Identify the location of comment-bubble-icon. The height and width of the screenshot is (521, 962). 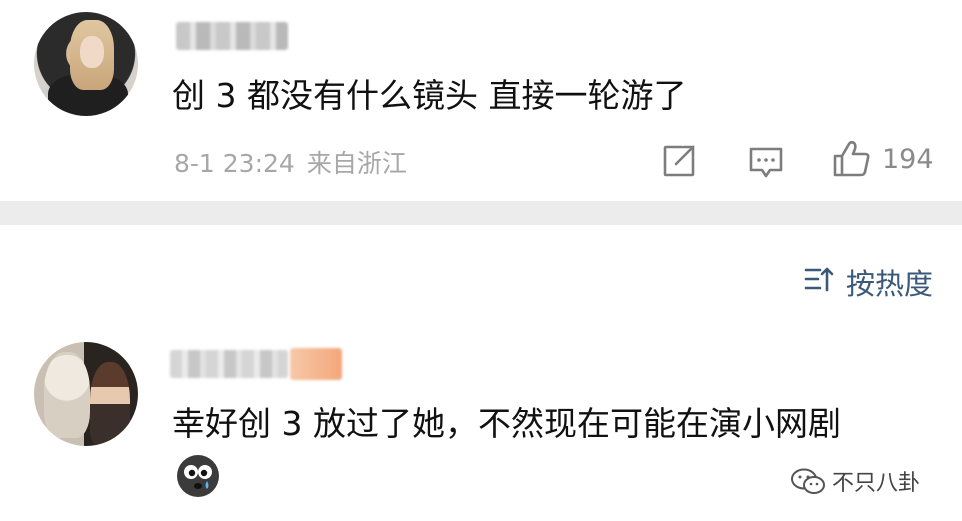
(766, 163).